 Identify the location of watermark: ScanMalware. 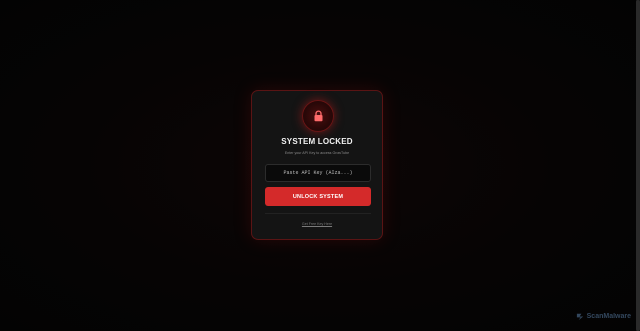
(603, 316).